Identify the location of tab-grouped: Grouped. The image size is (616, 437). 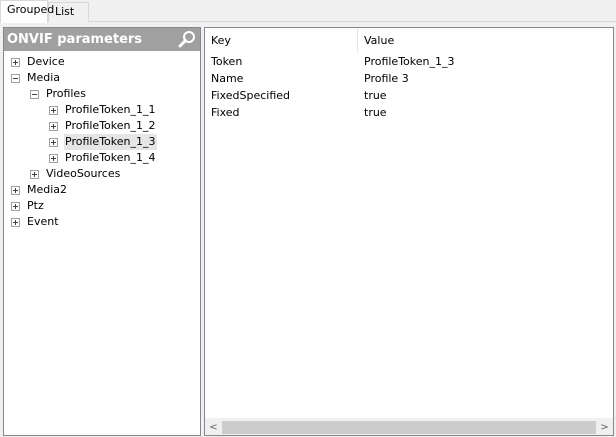
(27, 11).